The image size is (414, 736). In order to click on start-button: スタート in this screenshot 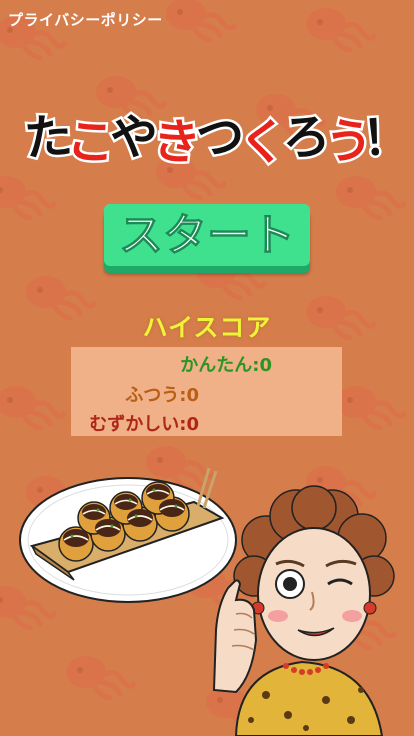, I will do `click(207, 235)`.